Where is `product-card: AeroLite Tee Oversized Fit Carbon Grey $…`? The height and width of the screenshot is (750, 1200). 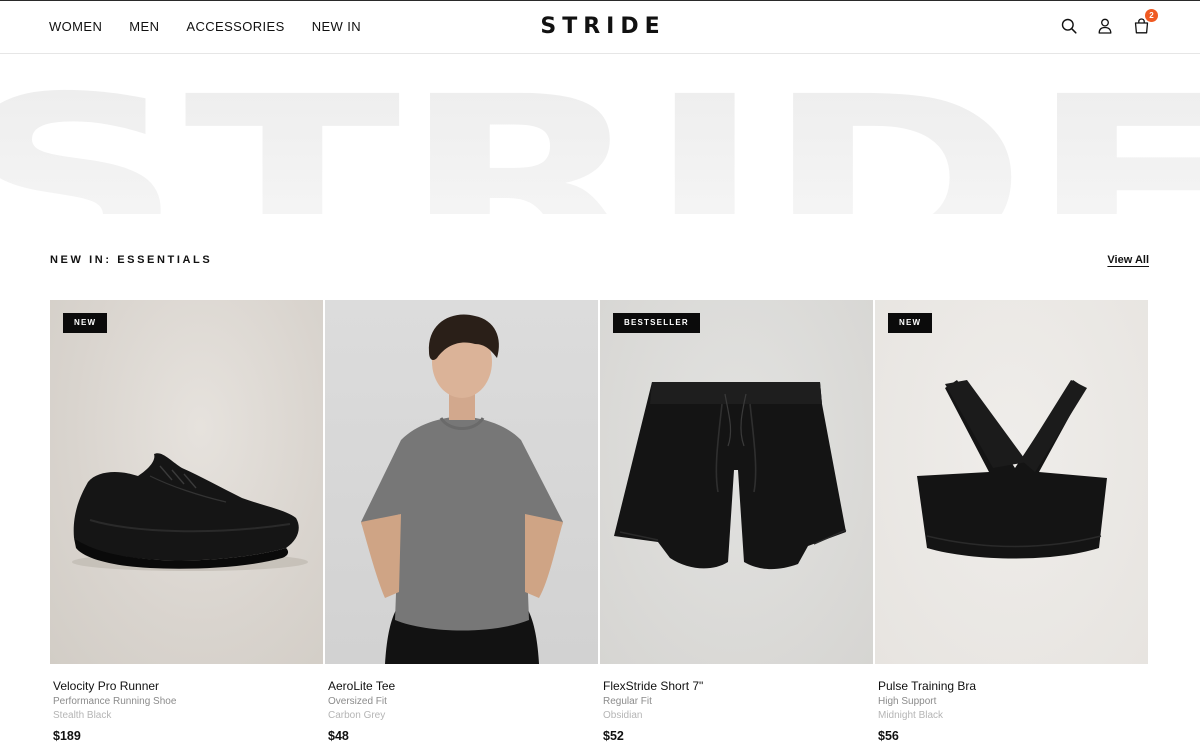 product-card: AeroLite Tee Oversized Fit Carbon Grey $… is located at coordinates (461, 522).